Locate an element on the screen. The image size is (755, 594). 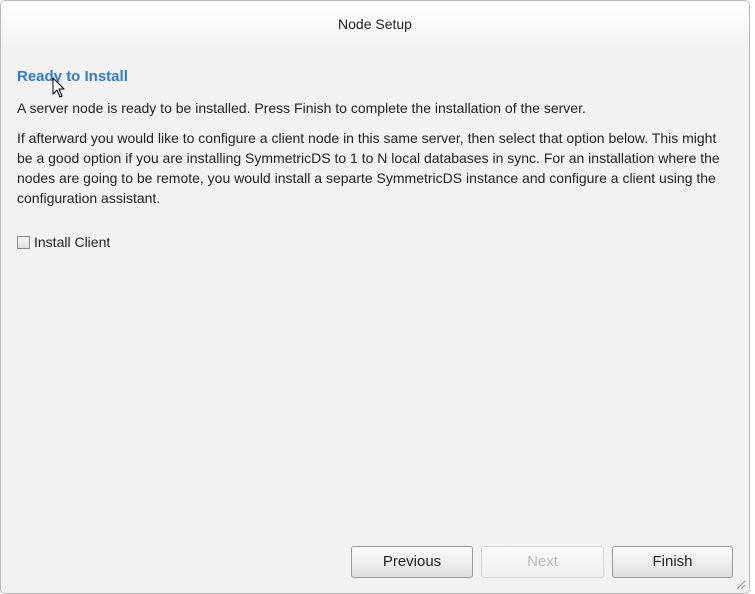
resize-grip-icon is located at coordinates (740, 584).